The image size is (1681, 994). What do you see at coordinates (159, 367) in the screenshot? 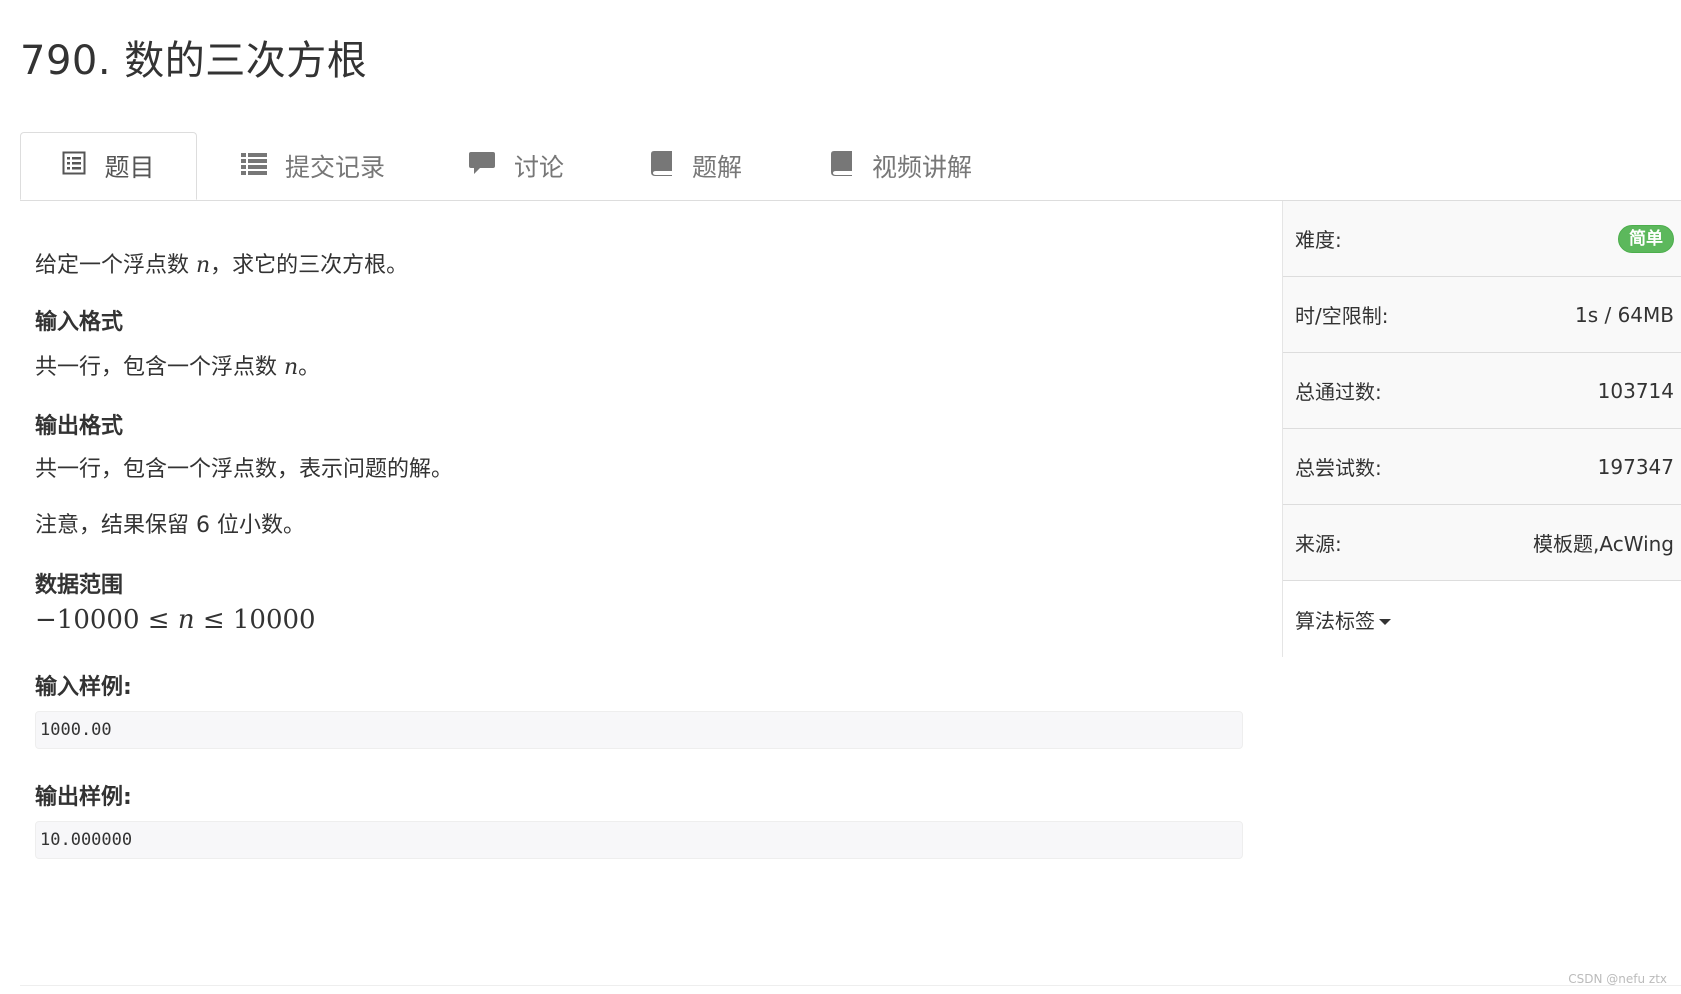
I see `input-text: 共一行，包含一个浮点数` at bounding box center [159, 367].